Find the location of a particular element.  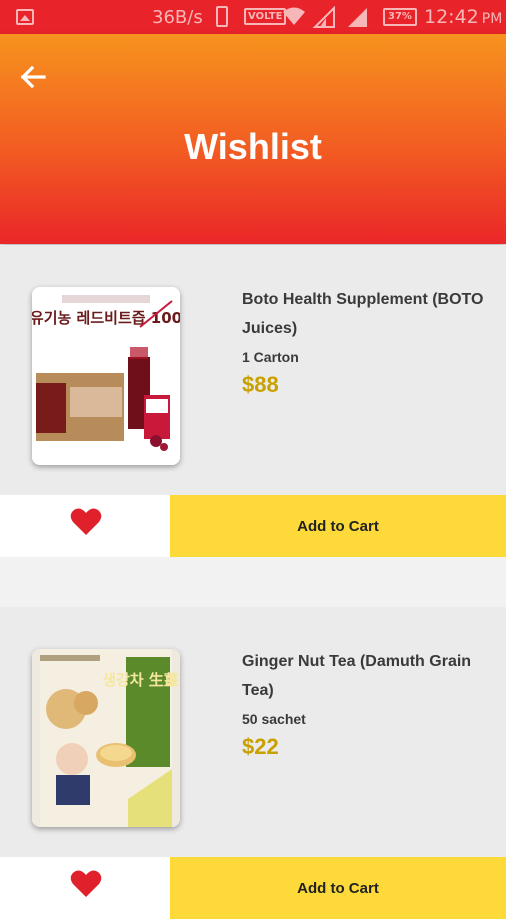

product-quantity: 1 Carton is located at coordinates (270, 357).